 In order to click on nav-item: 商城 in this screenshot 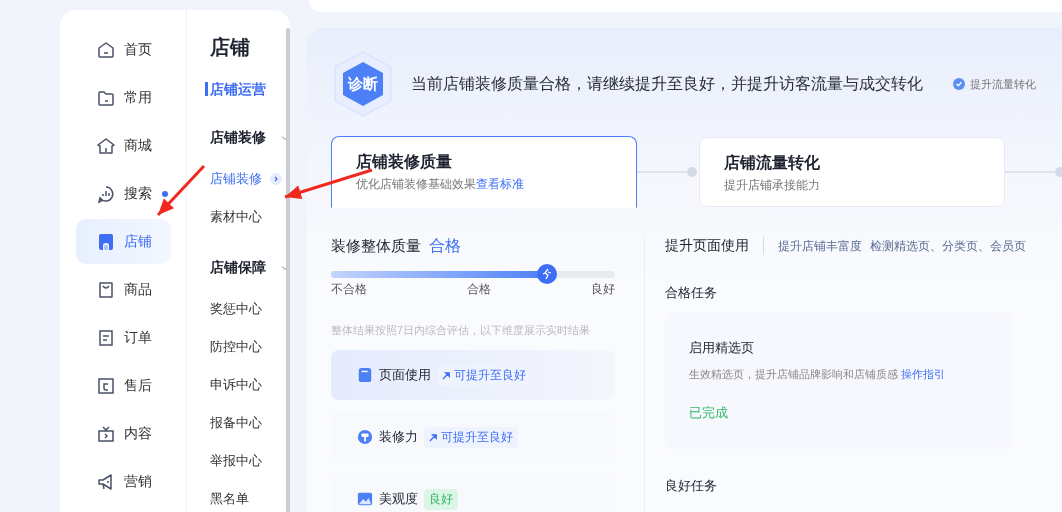, I will do `click(123, 145)`.